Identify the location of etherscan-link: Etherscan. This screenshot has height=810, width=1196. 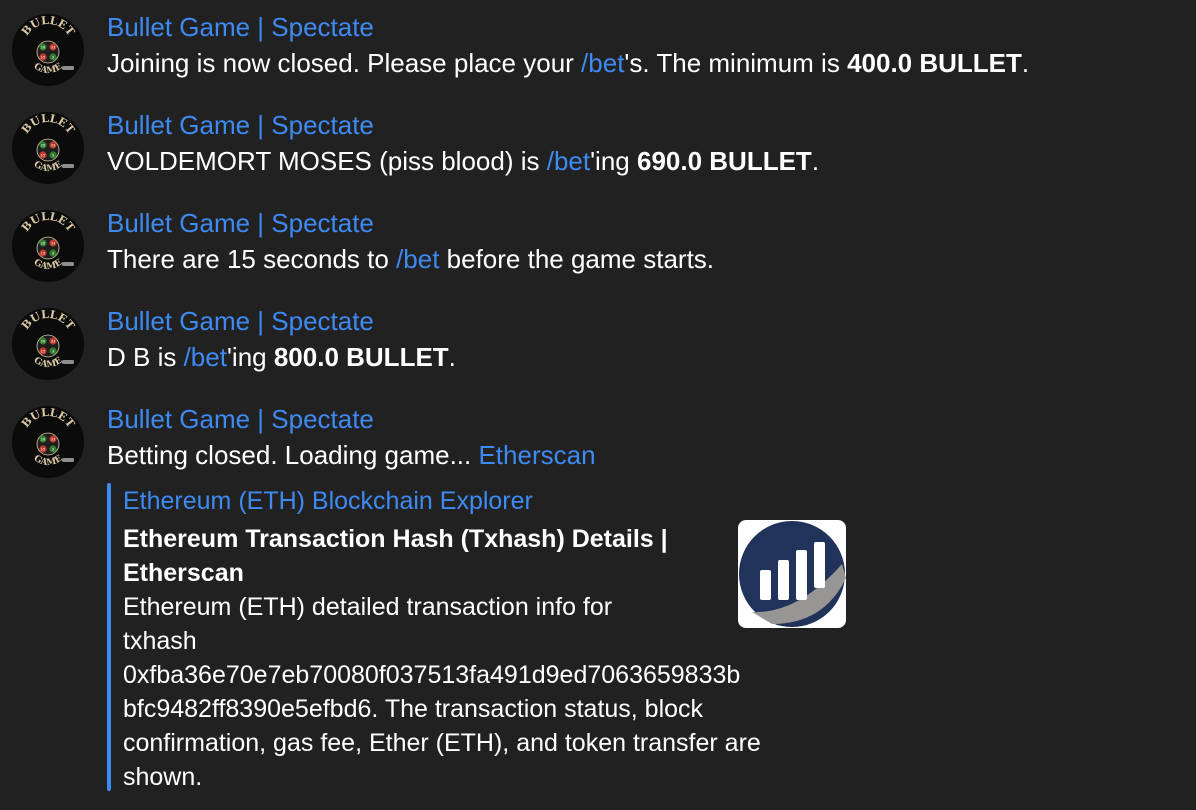
(536, 455).